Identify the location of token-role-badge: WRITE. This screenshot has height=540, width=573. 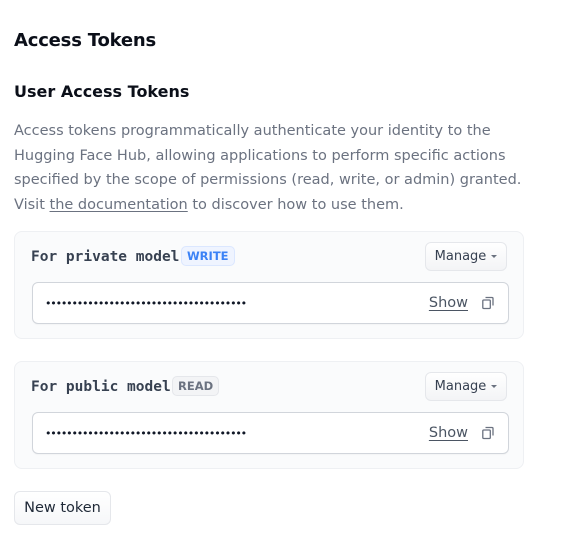
(208, 256).